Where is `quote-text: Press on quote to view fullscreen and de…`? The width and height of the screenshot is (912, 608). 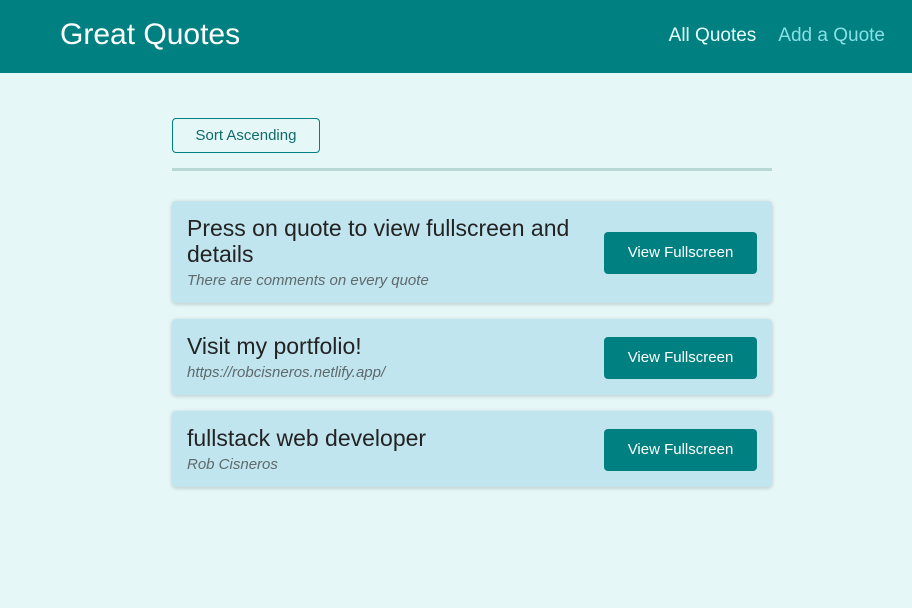 quote-text: Press on quote to view fullscreen and de… is located at coordinates (378, 241).